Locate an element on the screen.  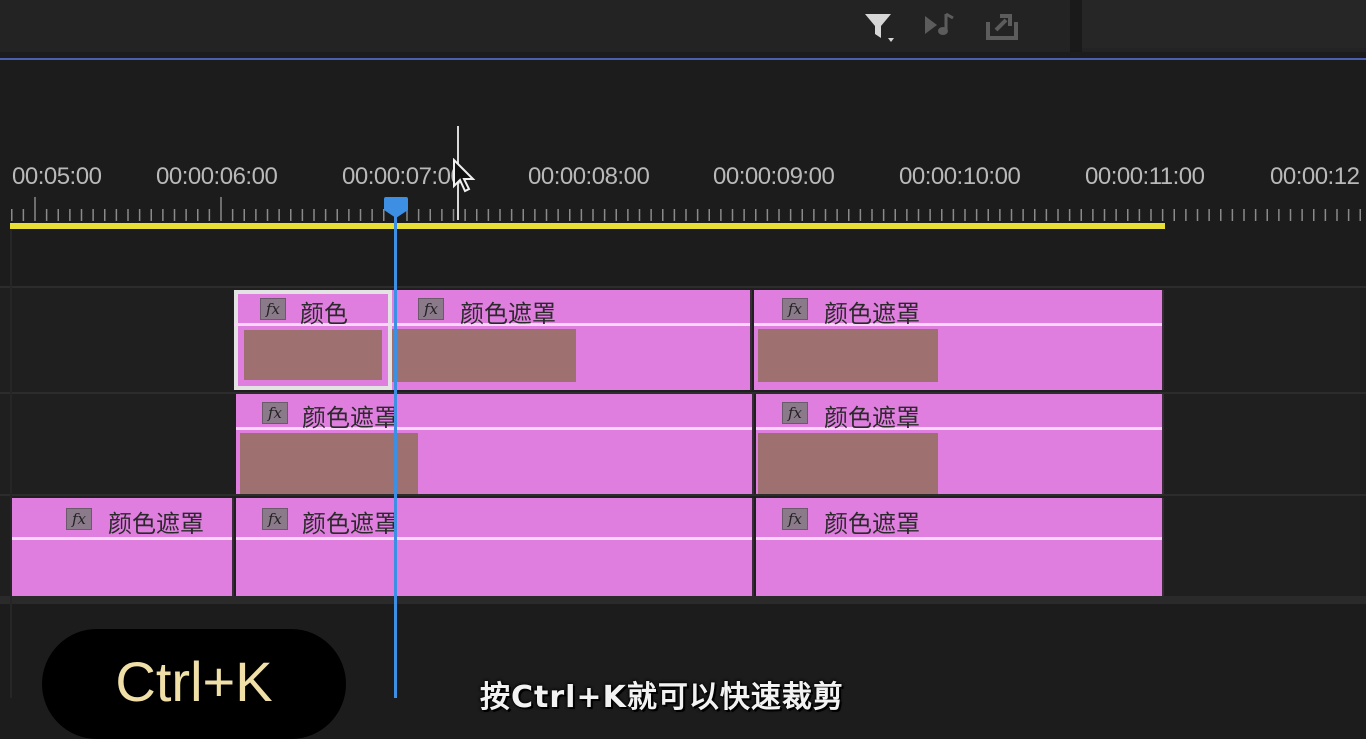
work-area-bar is located at coordinates (587, 226).